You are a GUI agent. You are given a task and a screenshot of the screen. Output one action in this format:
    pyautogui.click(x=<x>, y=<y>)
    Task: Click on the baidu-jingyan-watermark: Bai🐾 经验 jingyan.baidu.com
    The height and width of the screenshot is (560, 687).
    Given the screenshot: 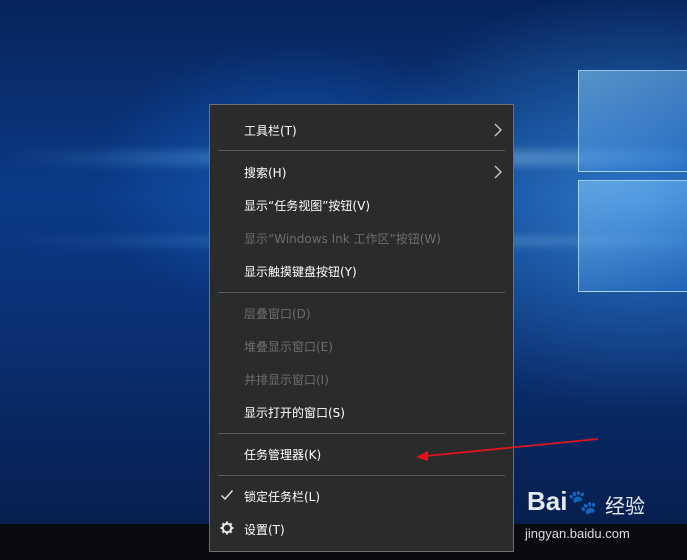 What is the action you would take?
    pyautogui.click(x=605, y=519)
    